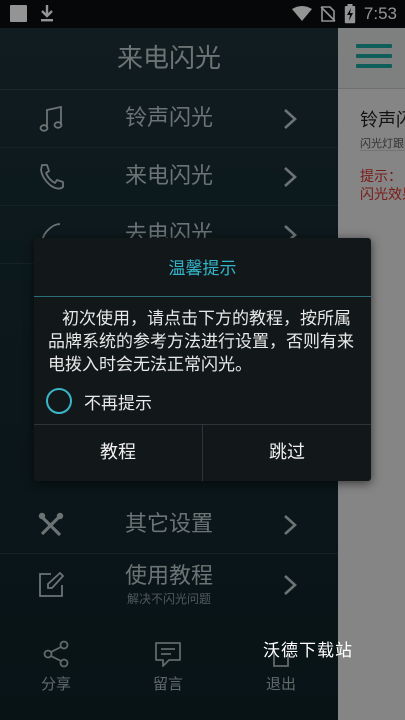  Describe the element at coordinates (202, 269) in the screenshot. I see `dialog-title: 温馨提示` at that location.